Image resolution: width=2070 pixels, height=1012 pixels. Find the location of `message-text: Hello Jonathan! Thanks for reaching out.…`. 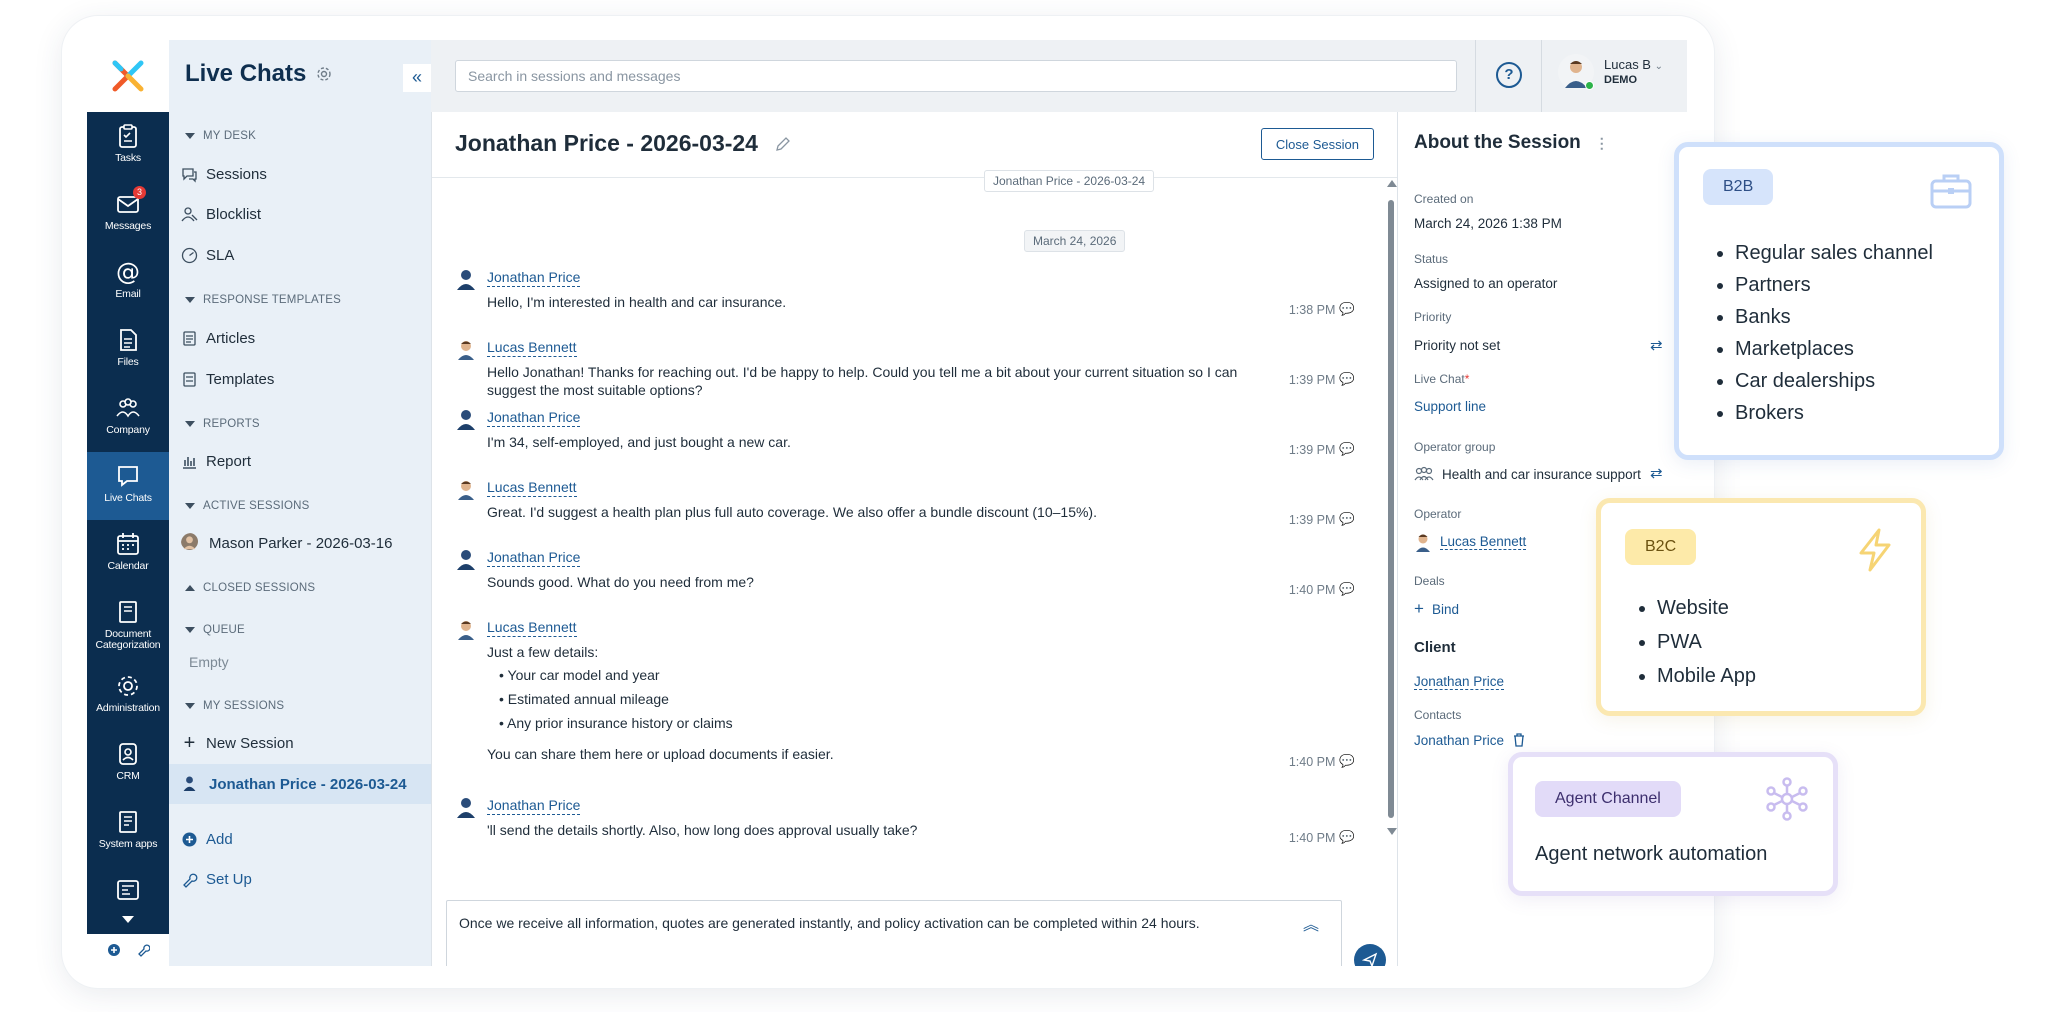

message-text: Hello Jonathan! Thanks for reaching out.… is located at coordinates (862, 381).